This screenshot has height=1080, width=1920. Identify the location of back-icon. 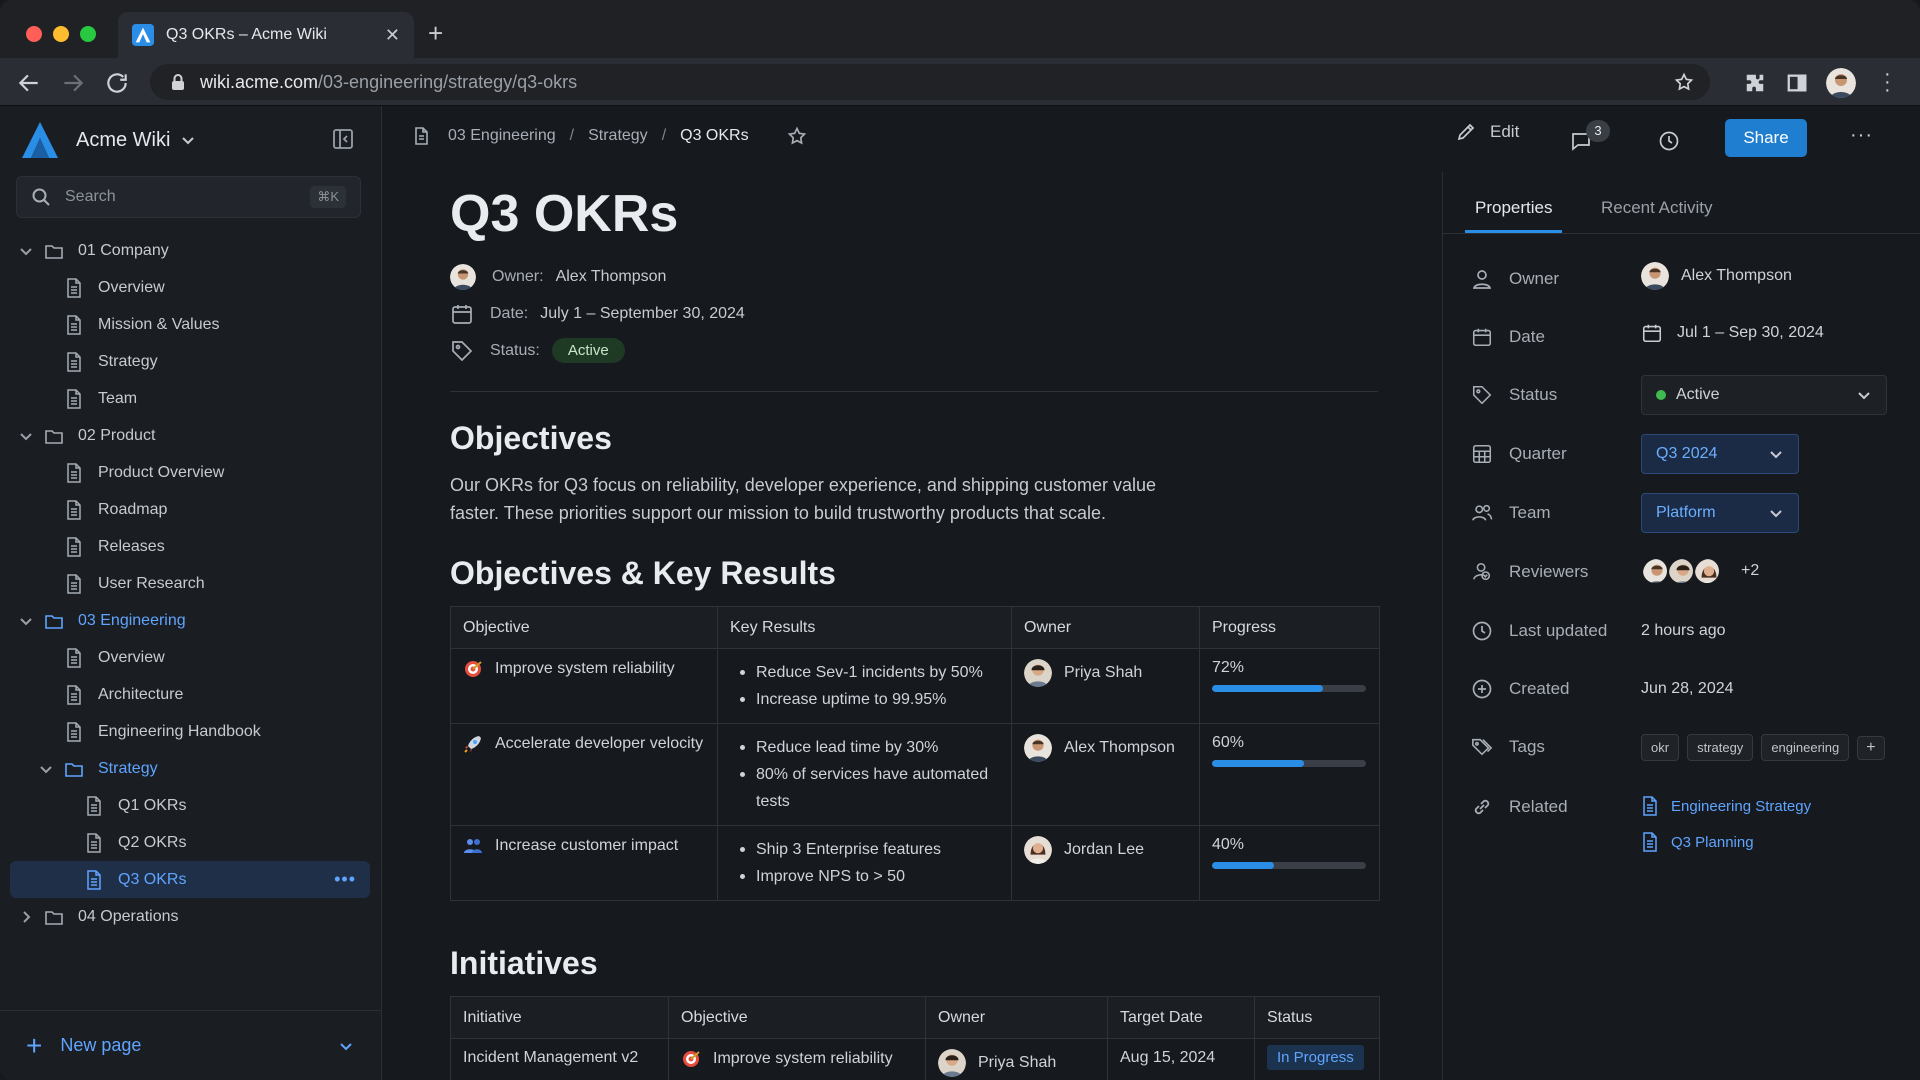
(29, 83).